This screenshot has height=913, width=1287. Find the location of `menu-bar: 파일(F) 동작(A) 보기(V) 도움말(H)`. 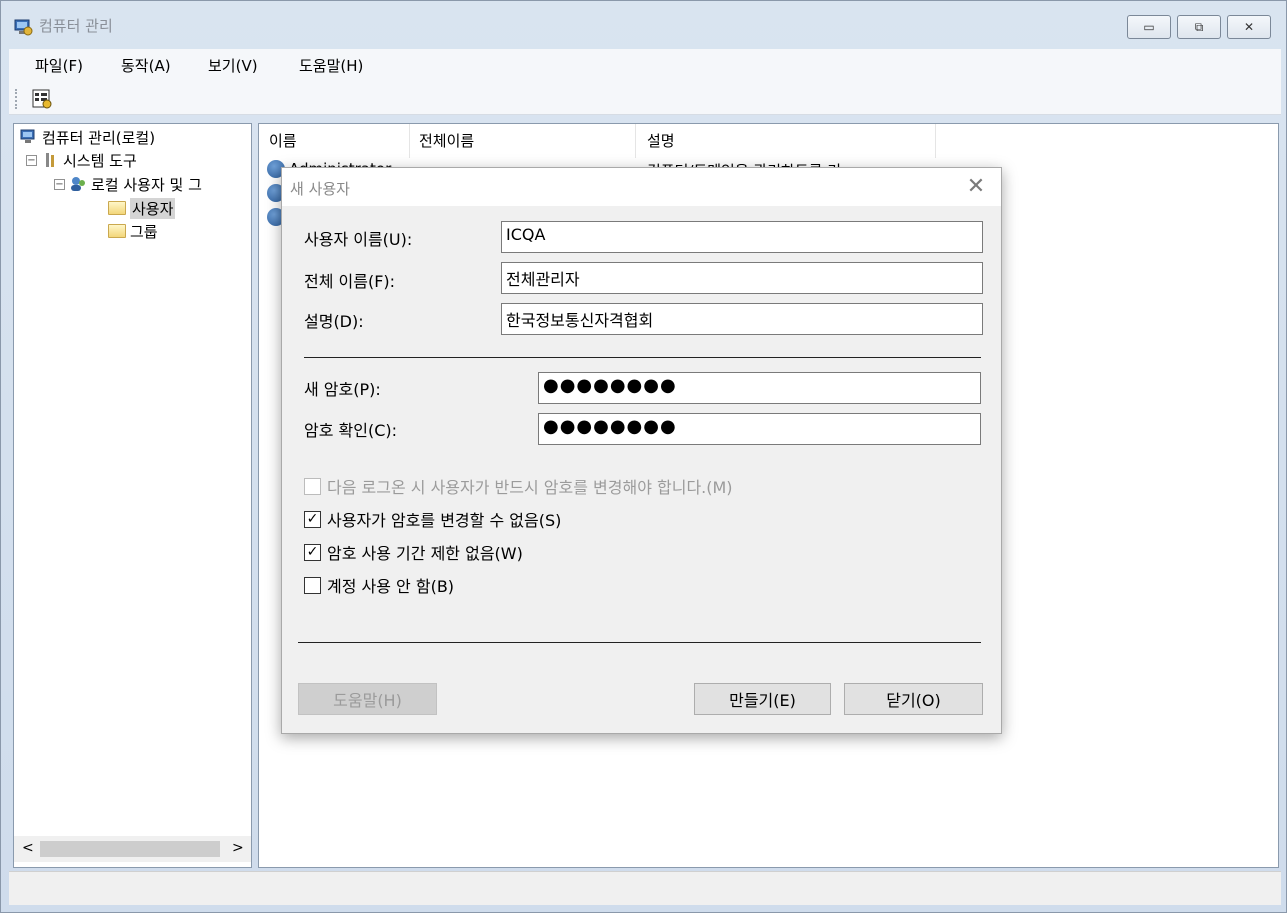

menu-bar: 파일(F) 동작(A) 보기(V) 도움말(H) is located at coordinates (645, 66).